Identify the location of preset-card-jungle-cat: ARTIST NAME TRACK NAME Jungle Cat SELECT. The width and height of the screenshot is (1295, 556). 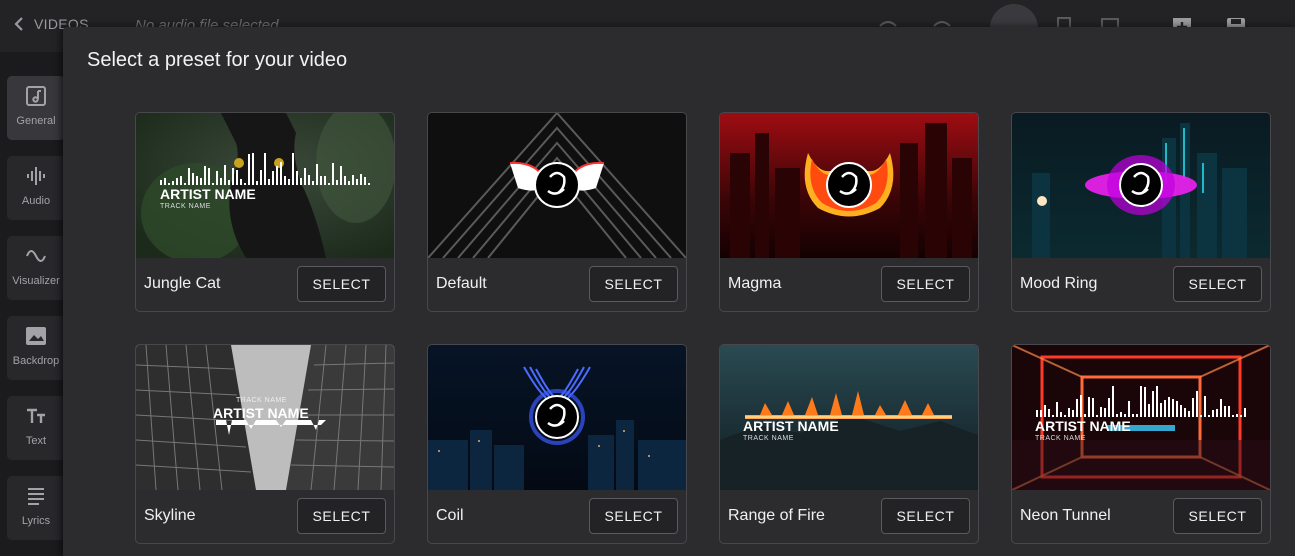
(265, 212).